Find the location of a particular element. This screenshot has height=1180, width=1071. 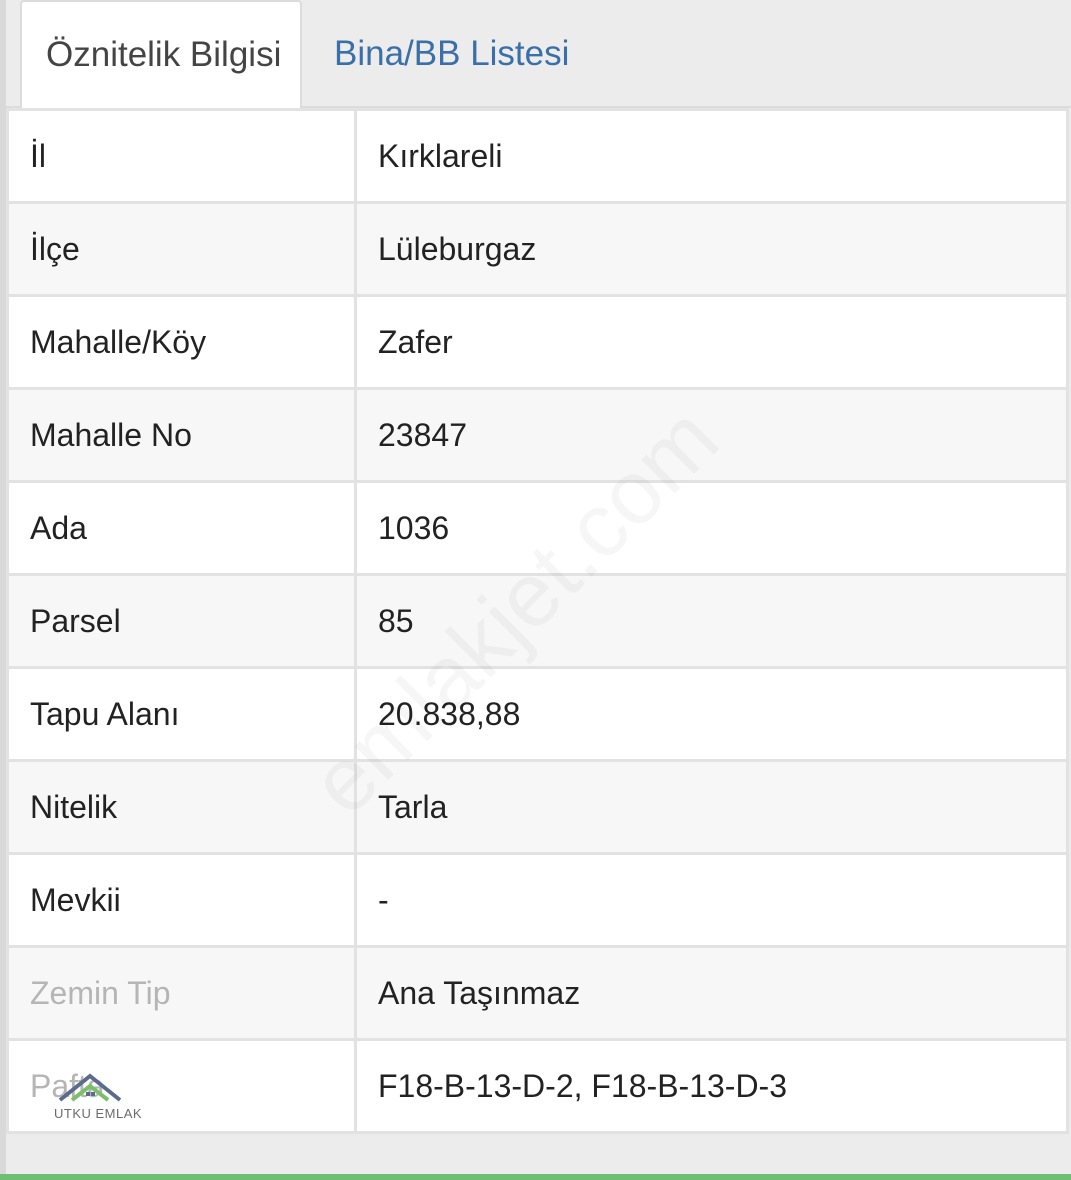

row-key: Zemin Tip is located at coordinates (181, 993).